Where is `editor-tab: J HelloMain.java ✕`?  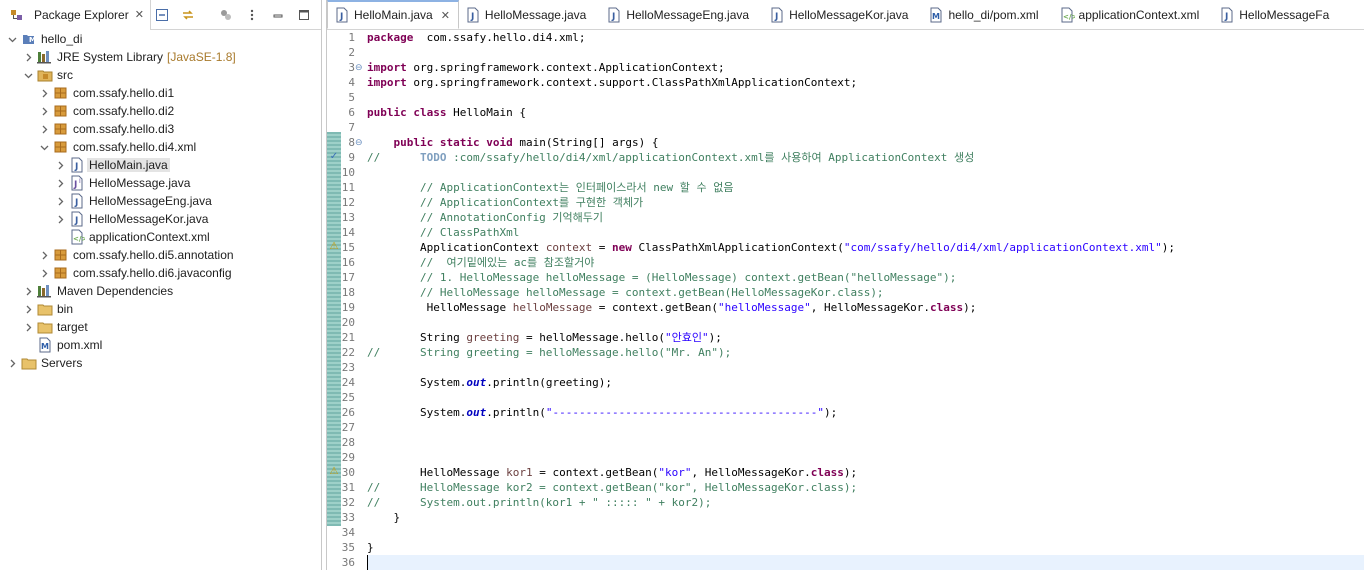
editor-tab: J HelloMain.java ✕ is located at coordinates (393, 14).